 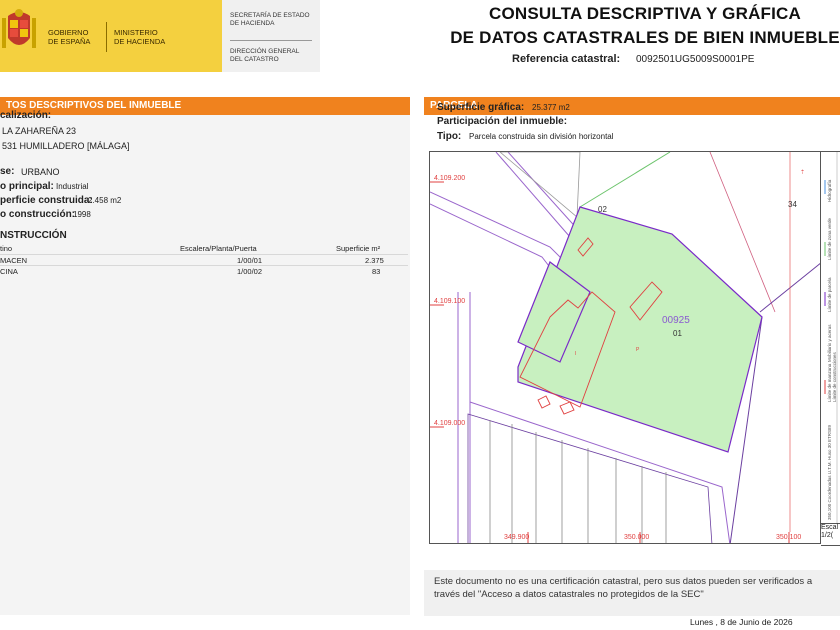 I want to click on table-row-2-escalera: 1/00/02, so click(x=250, y=271).